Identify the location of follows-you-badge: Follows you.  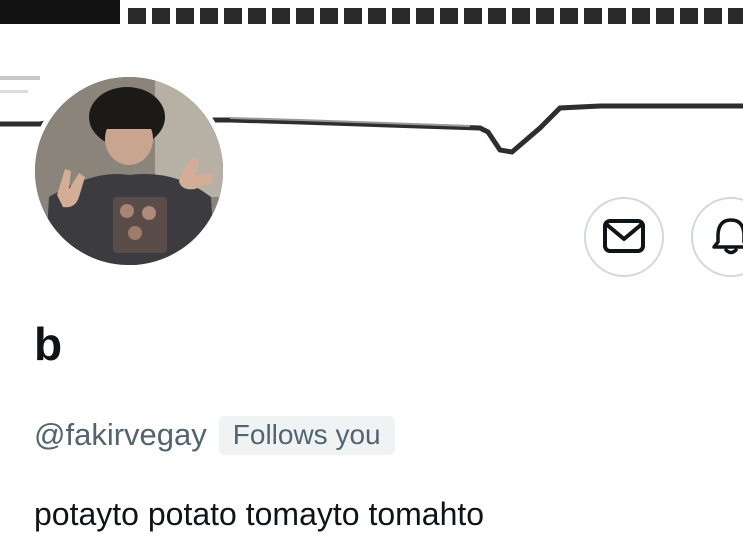
(306, 435).